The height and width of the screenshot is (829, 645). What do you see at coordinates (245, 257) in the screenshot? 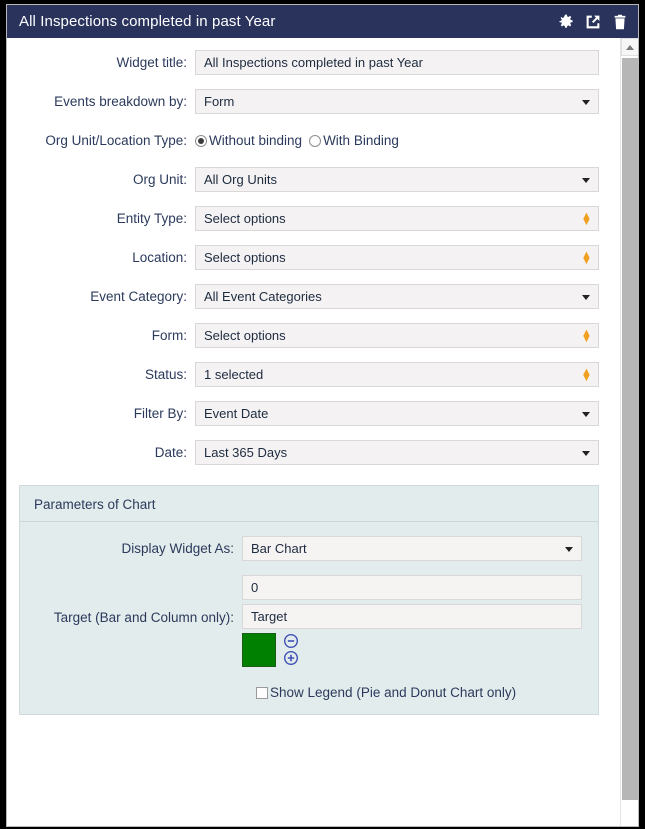
I see `location-value: Select options` at bounding box center [245, 257].